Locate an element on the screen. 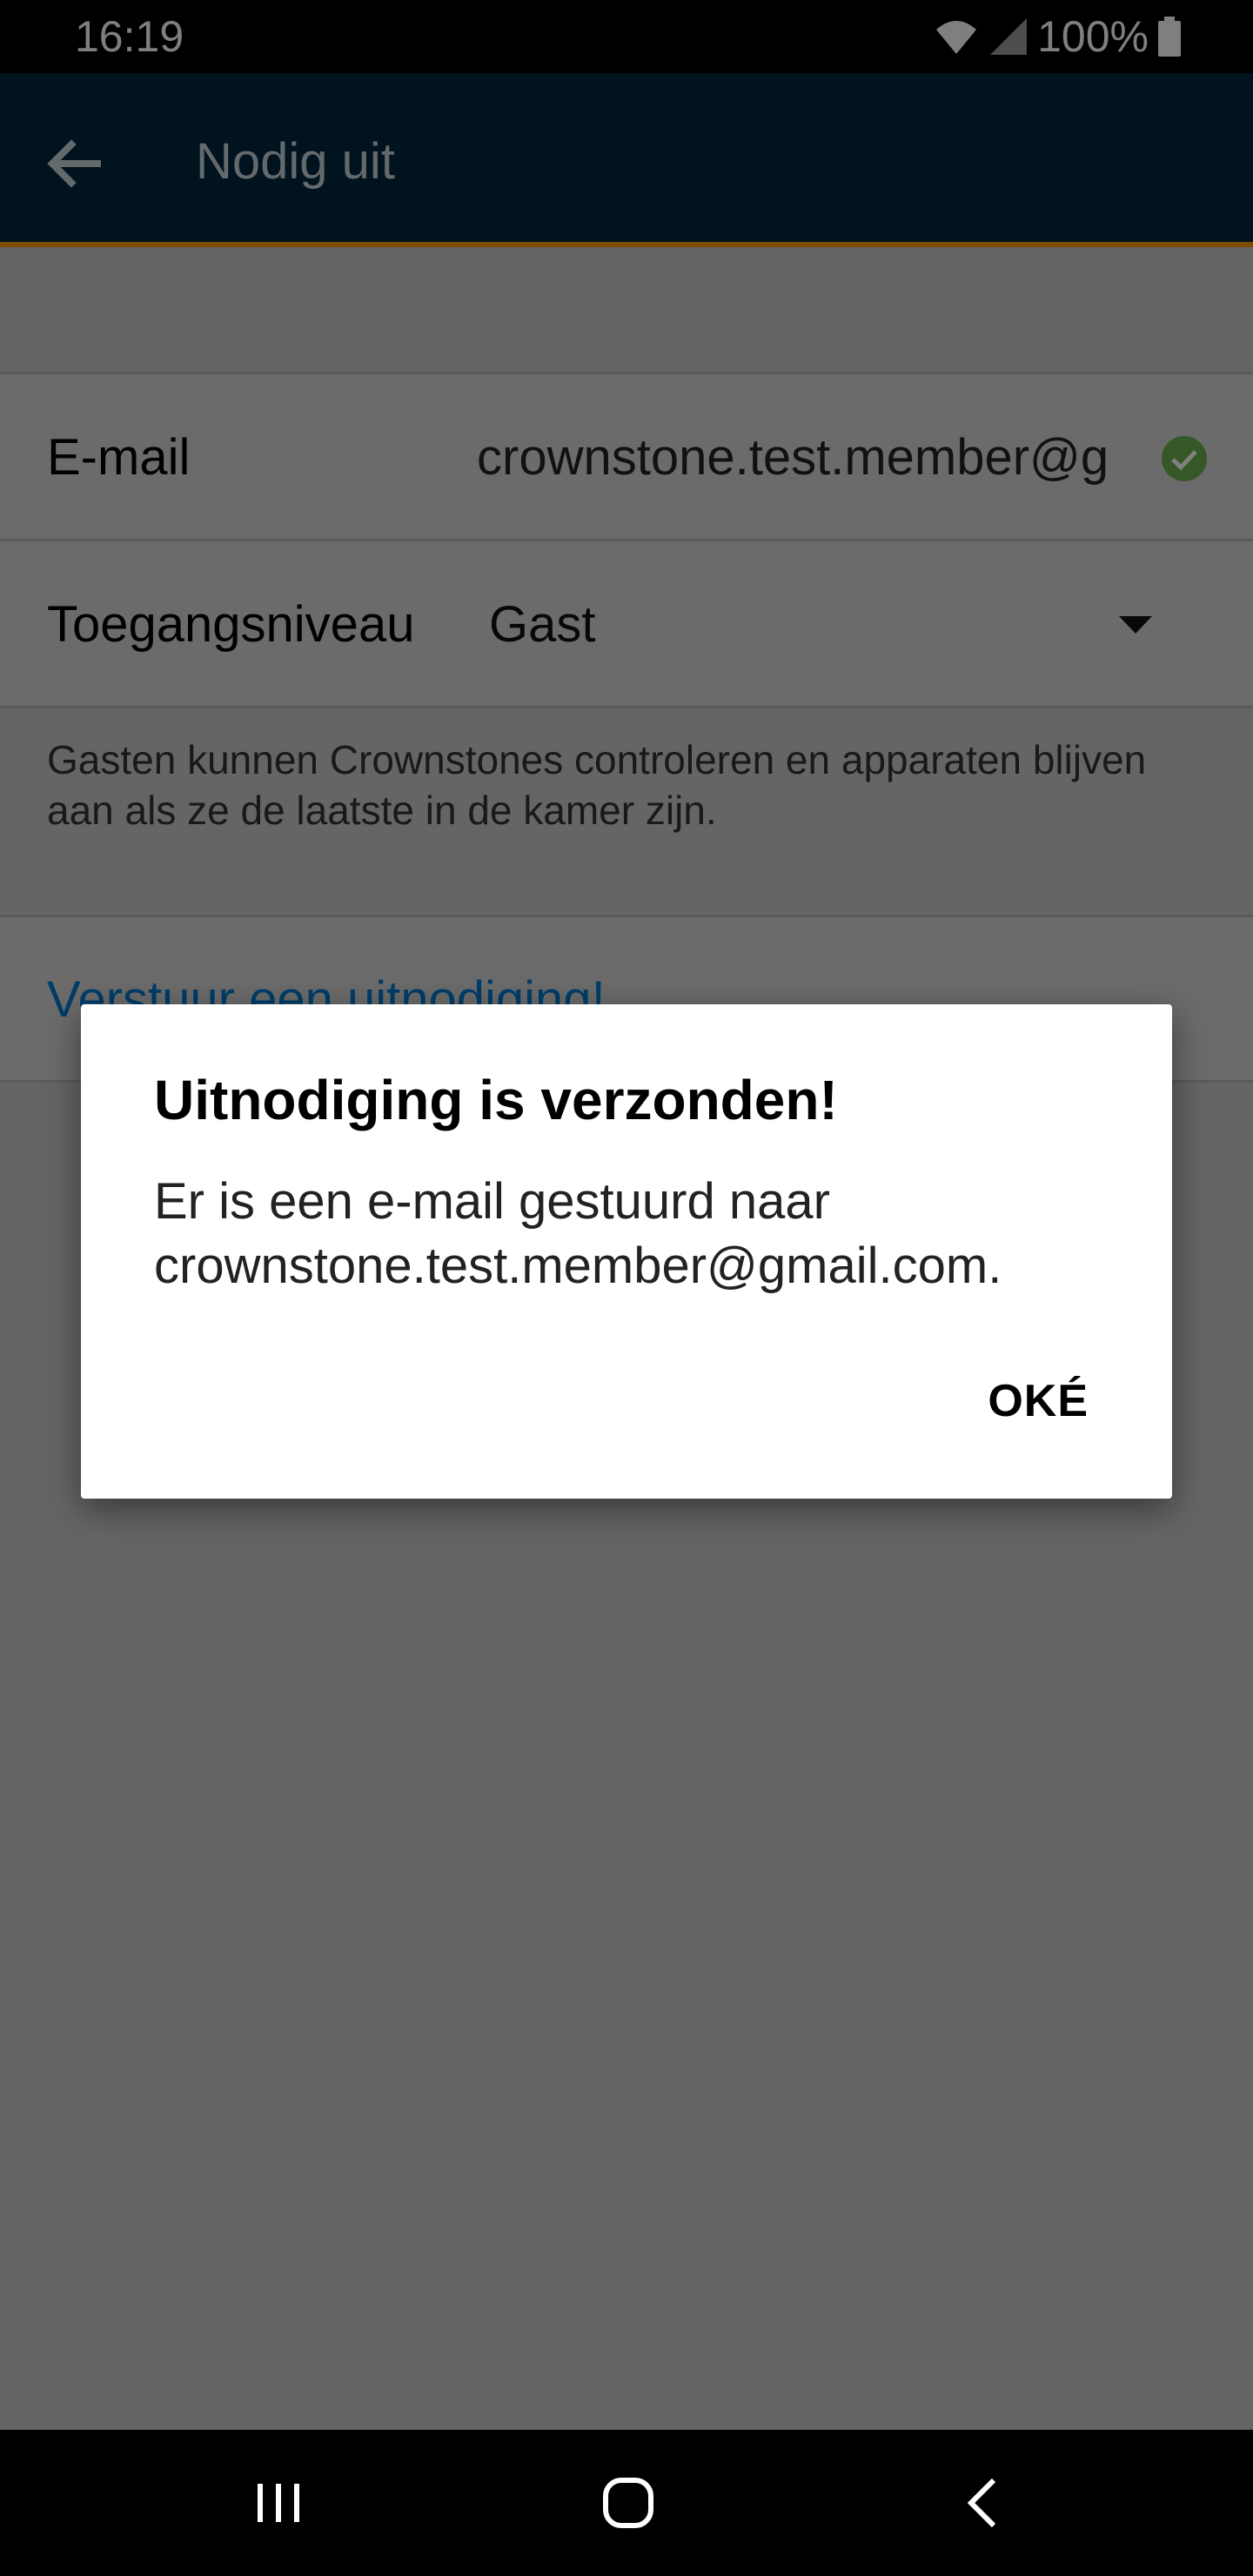 The height and width of the screenshot is (2576, 1253). system-nav-bar is located at coordinates (626, 2503).